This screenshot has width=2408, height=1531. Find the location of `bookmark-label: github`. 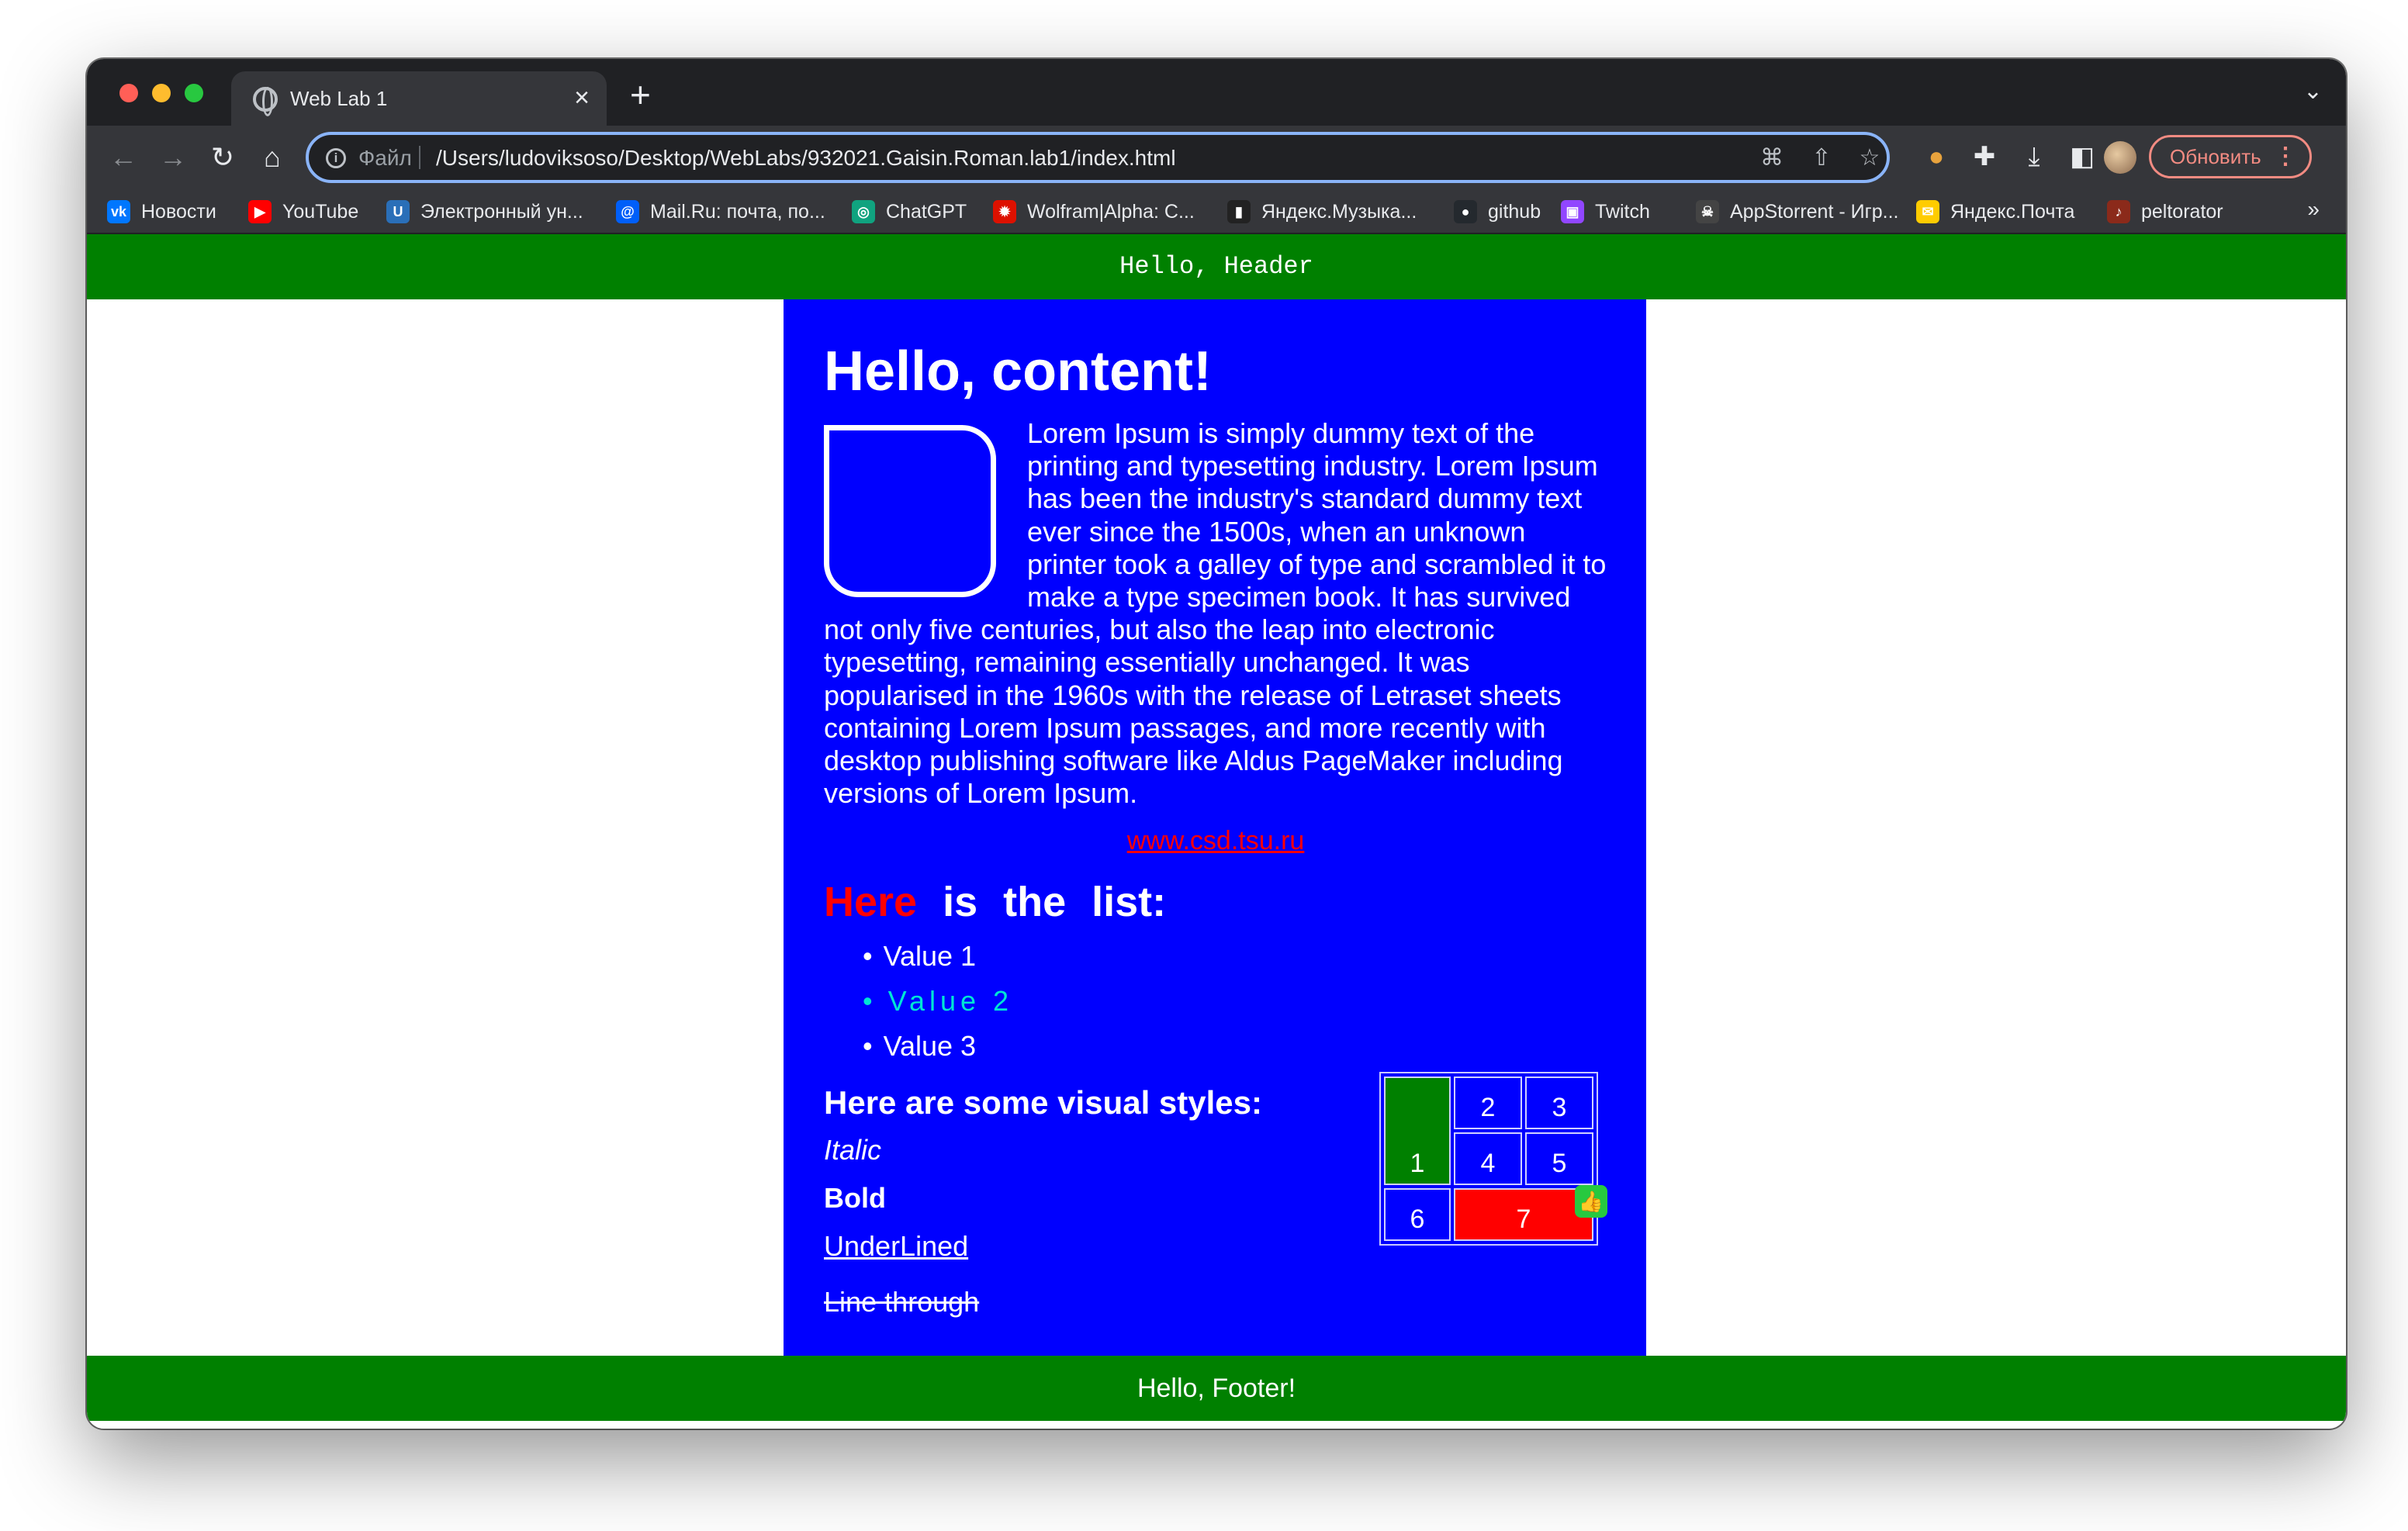

bookmark-label: github is located at coordinates (1514, 211).